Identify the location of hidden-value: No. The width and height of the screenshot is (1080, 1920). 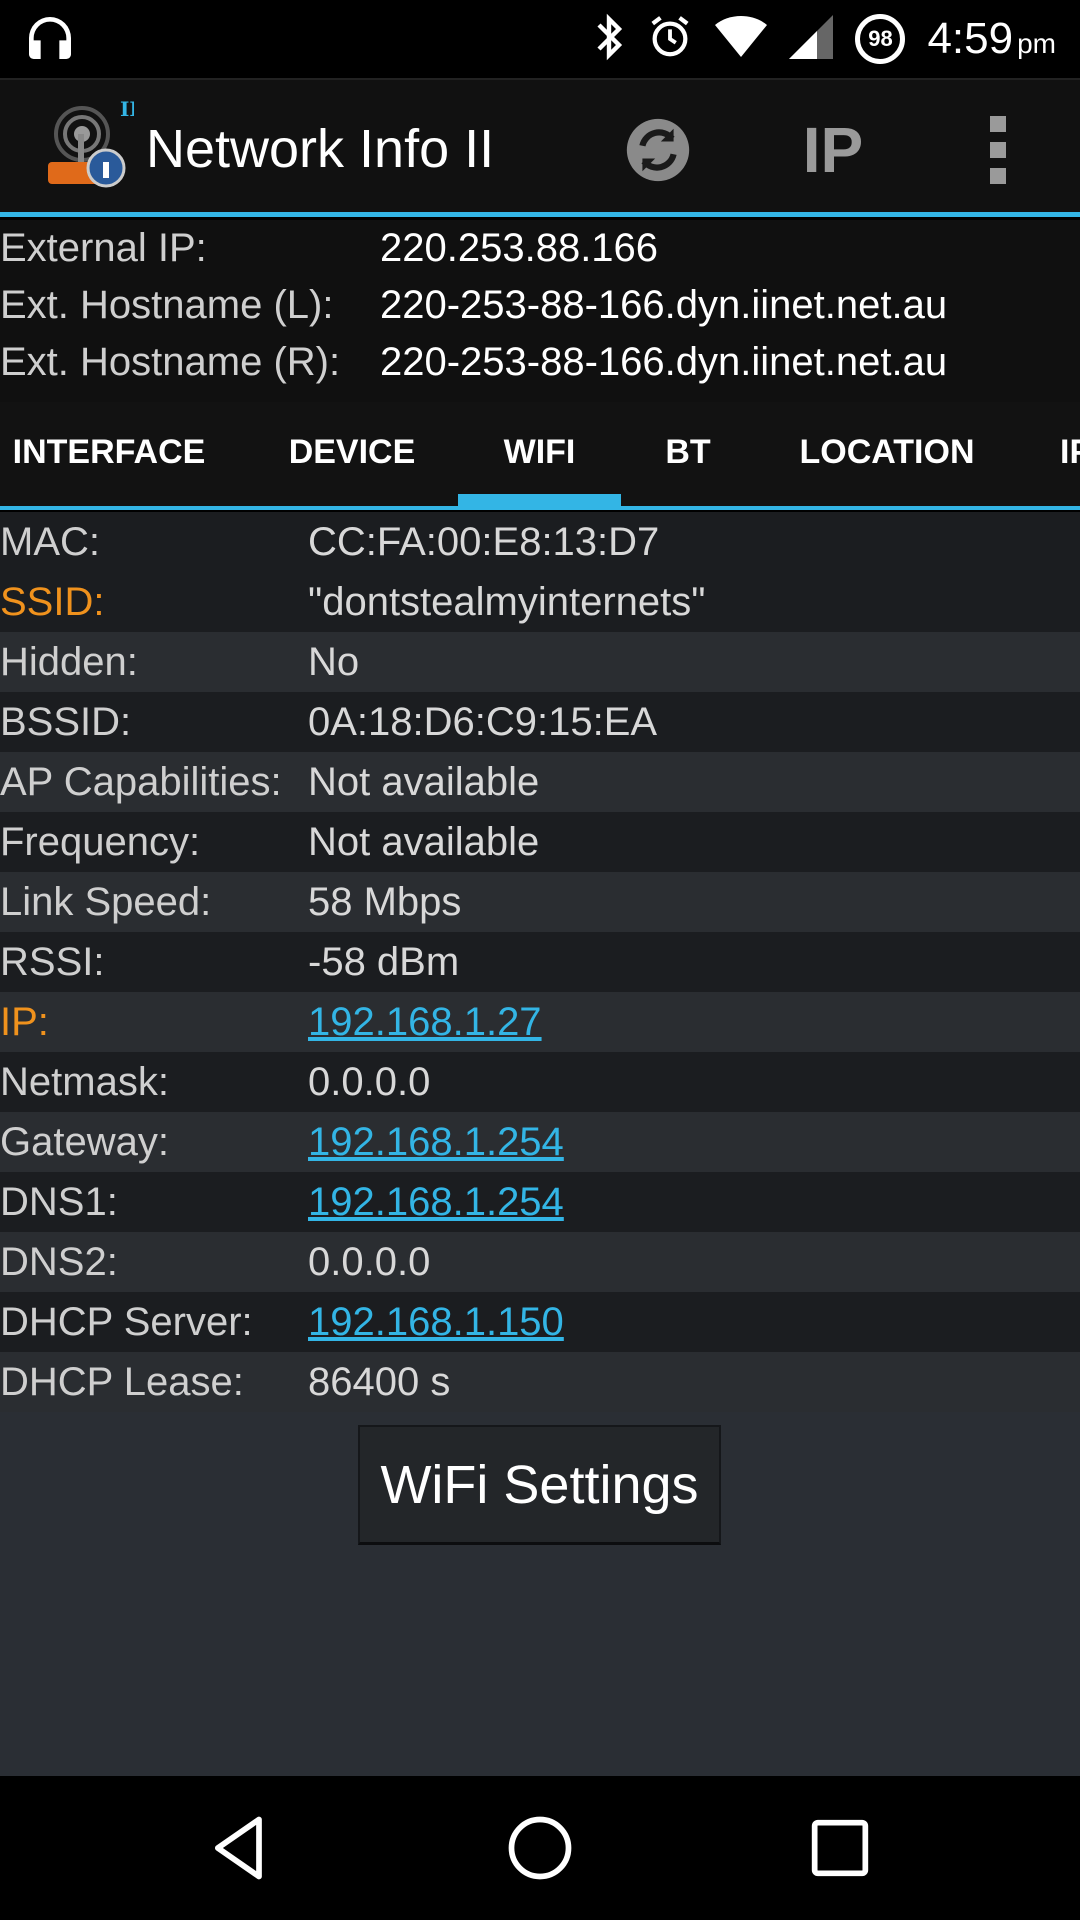
(334, 662).